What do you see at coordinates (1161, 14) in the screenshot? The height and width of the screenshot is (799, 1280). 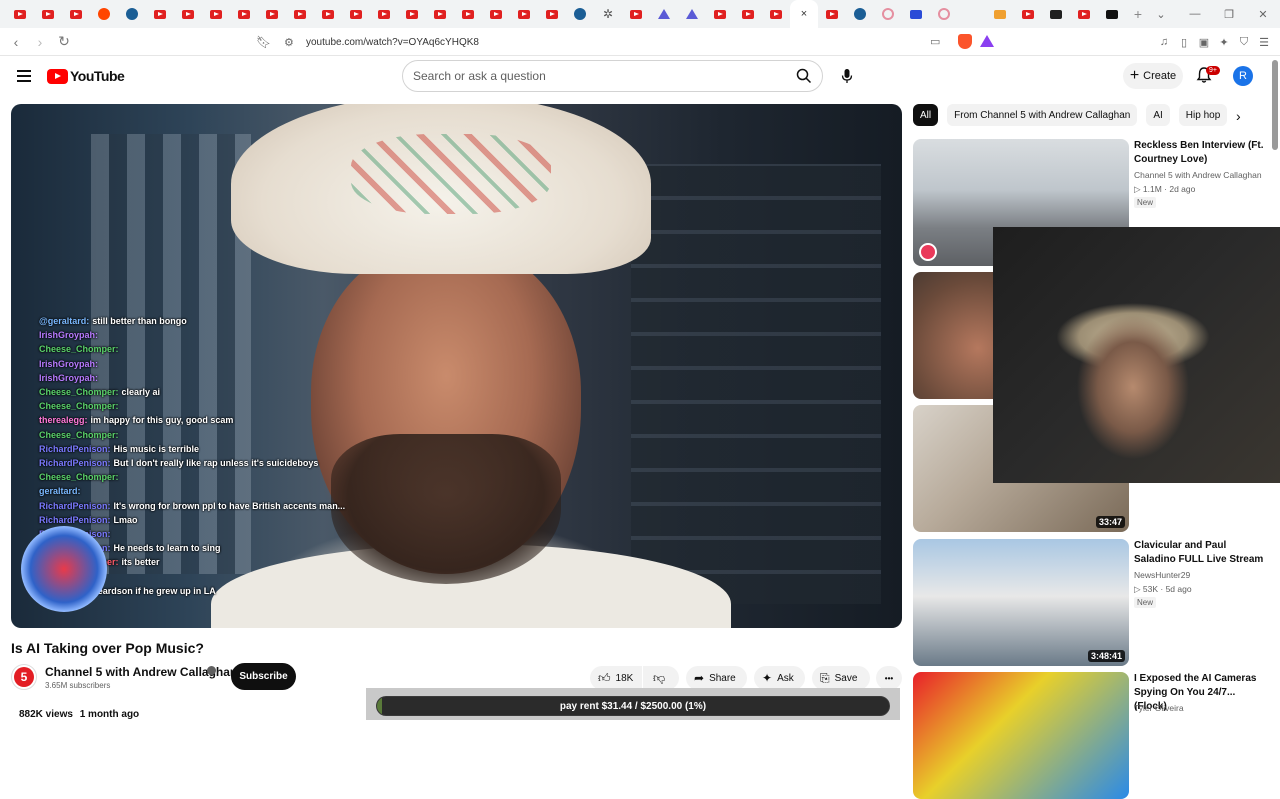 I see `tab-search-icon: ⌄` at bounding box center [1161, 14].